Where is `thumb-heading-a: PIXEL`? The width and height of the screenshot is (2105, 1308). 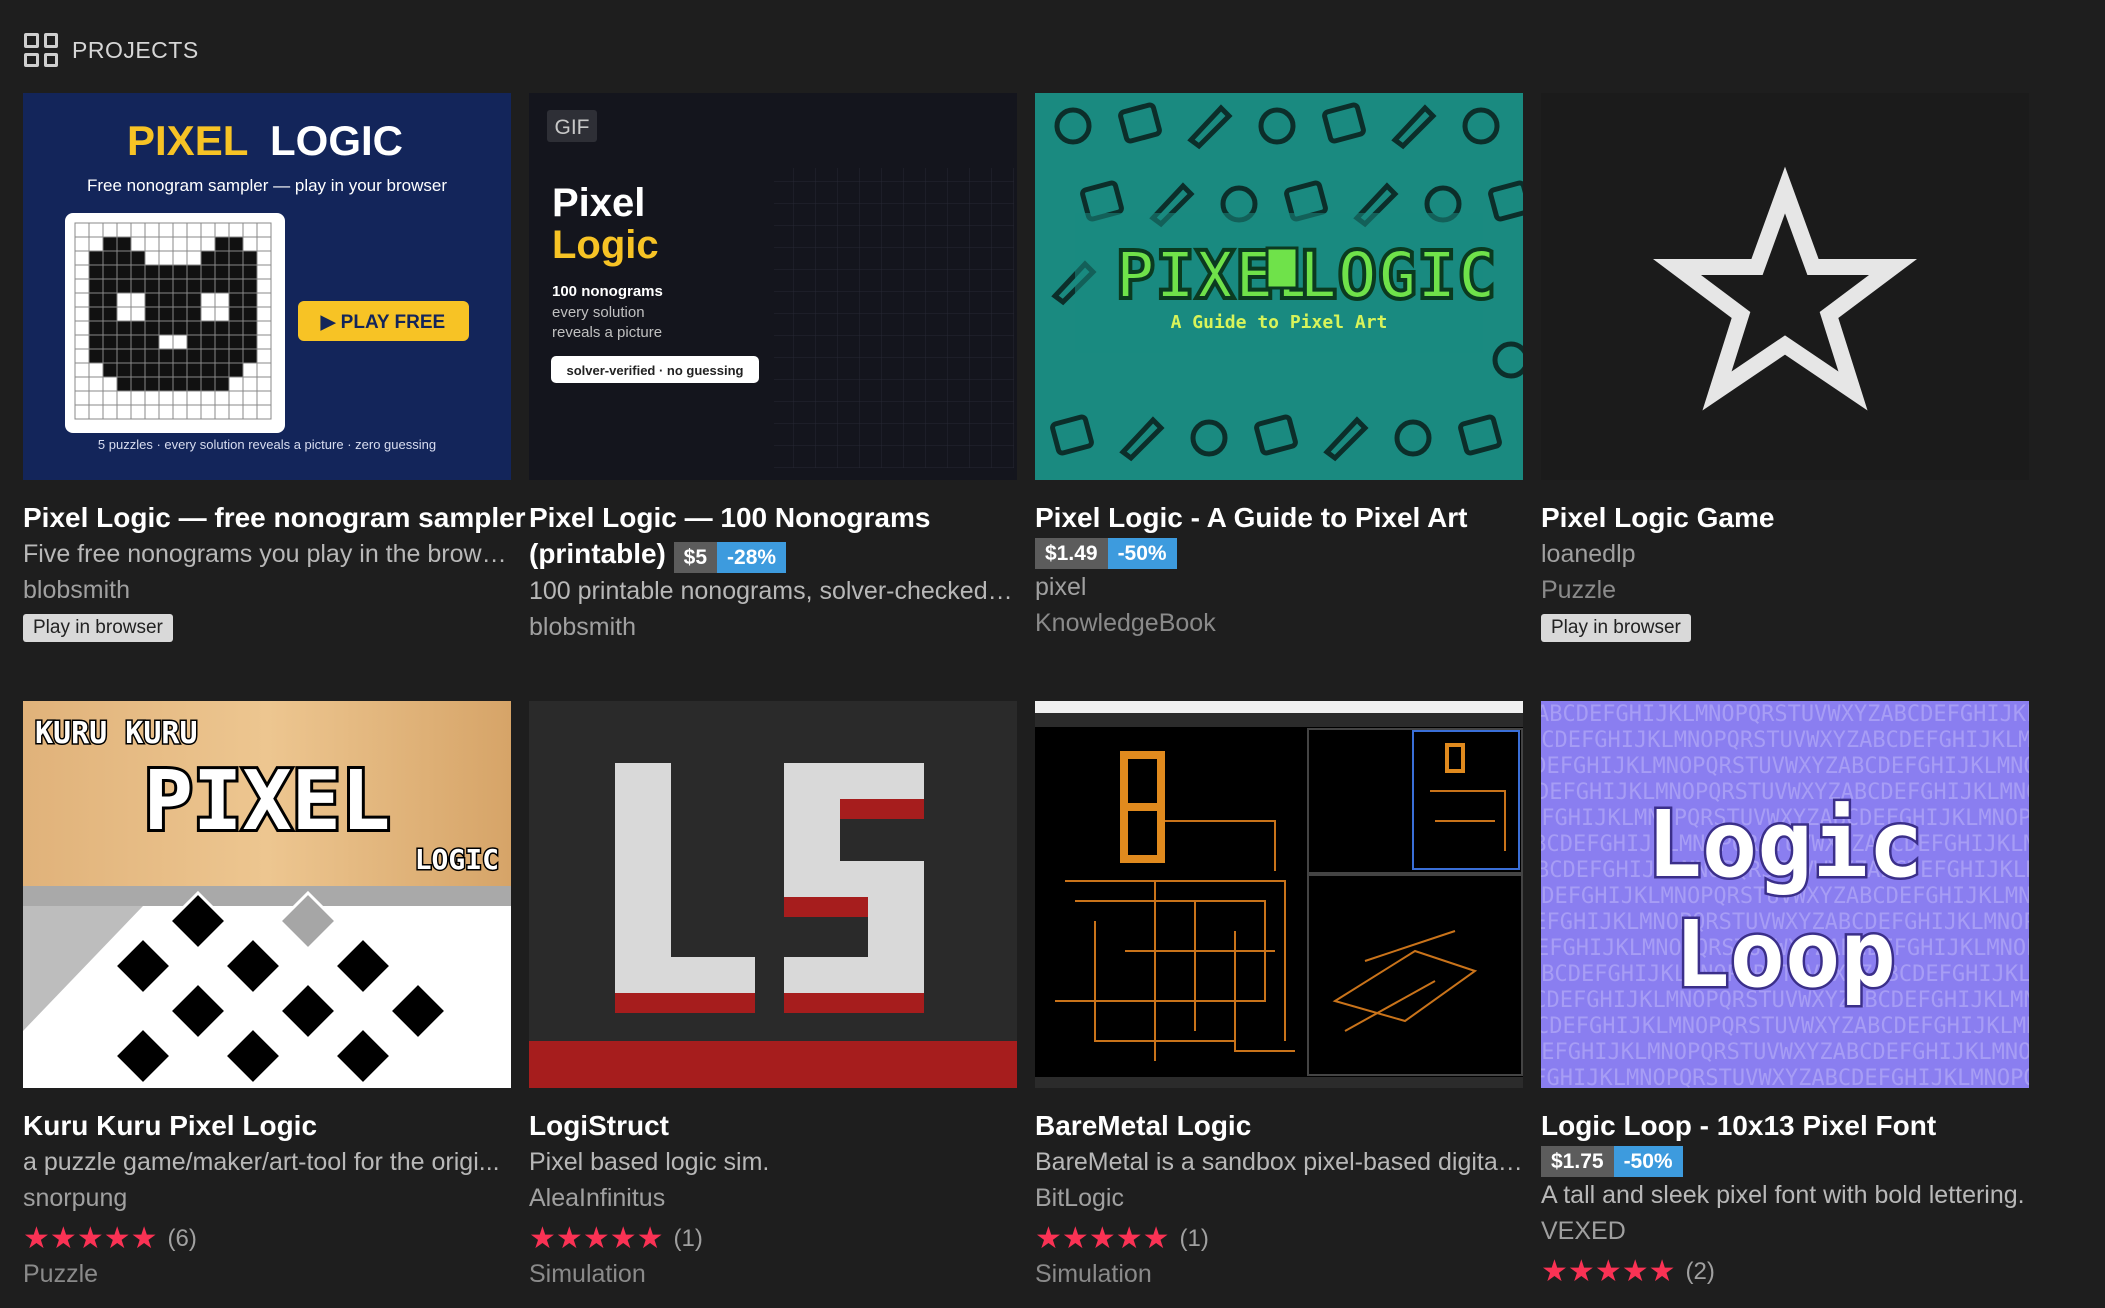 thumb-heading-a: PIXEL is located at coordinates (187, 140).